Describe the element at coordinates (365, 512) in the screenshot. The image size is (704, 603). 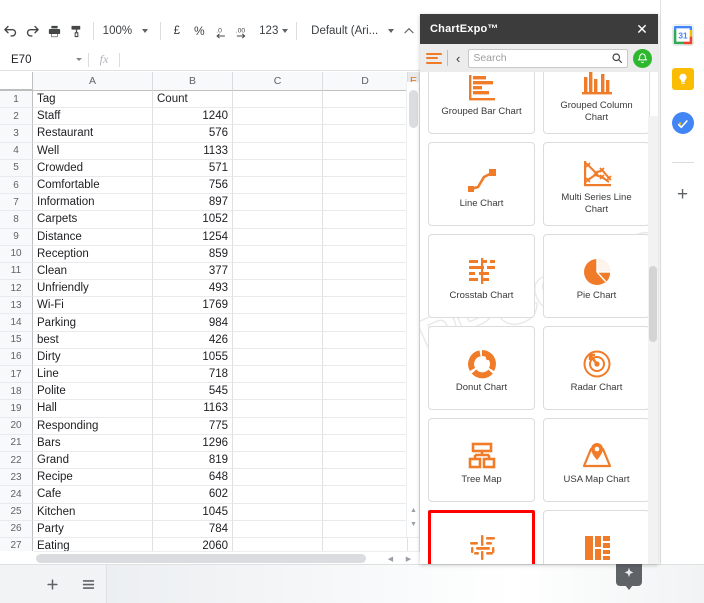
I see `cell-d25` at that location.